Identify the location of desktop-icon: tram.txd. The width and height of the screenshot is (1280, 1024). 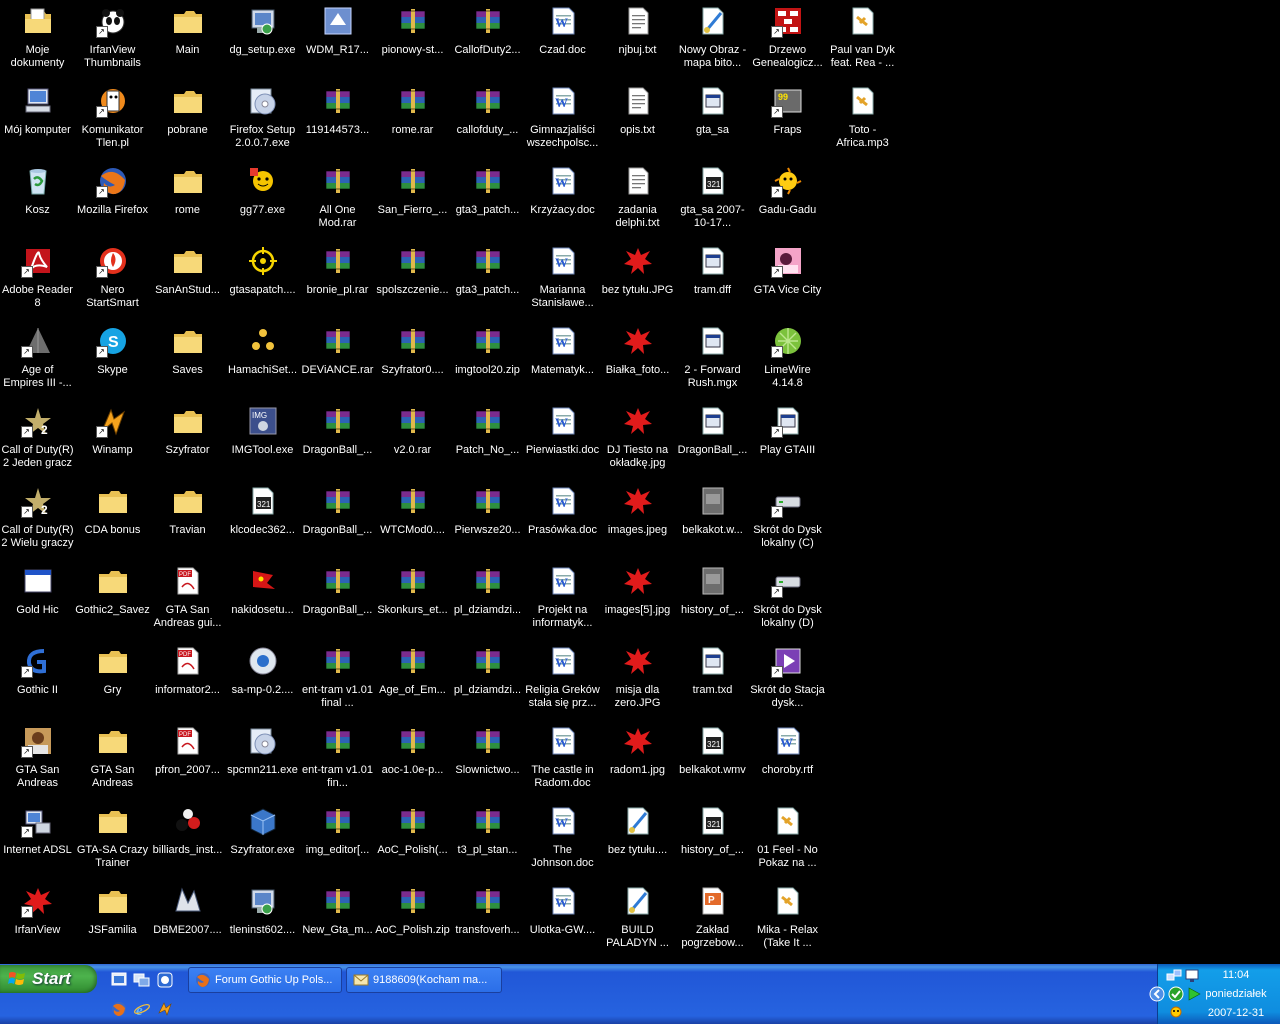
(712, 682).